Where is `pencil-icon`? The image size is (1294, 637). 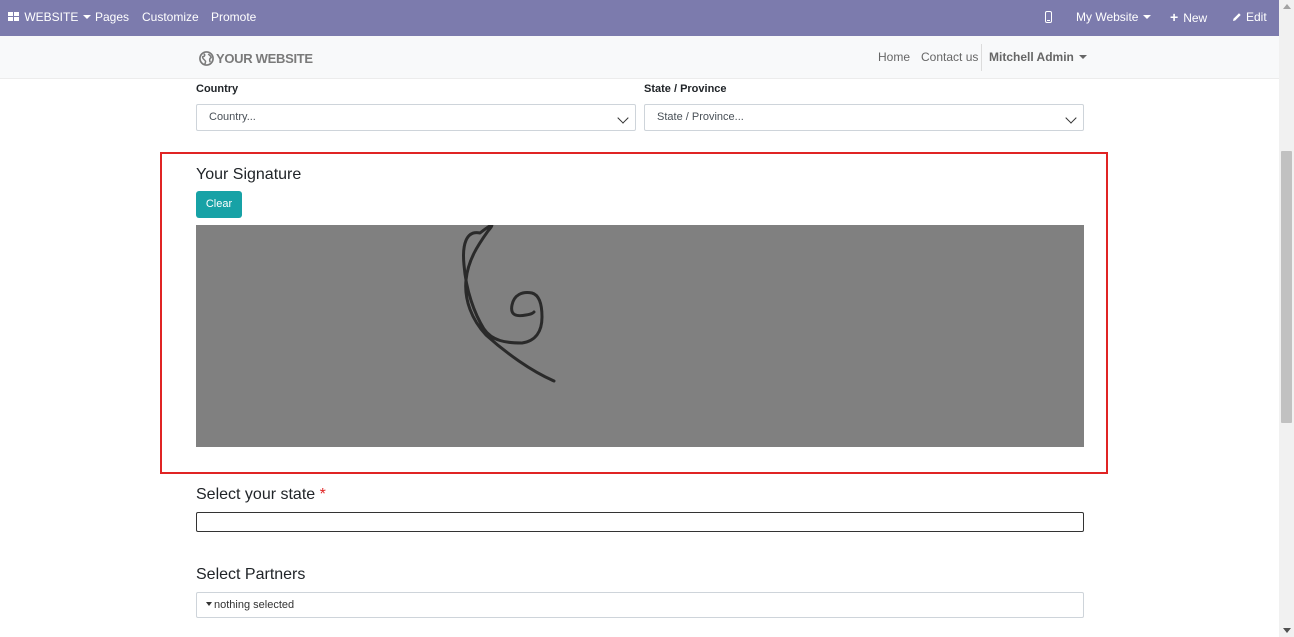 pencil-icon is located at coordinates (1237, 17).